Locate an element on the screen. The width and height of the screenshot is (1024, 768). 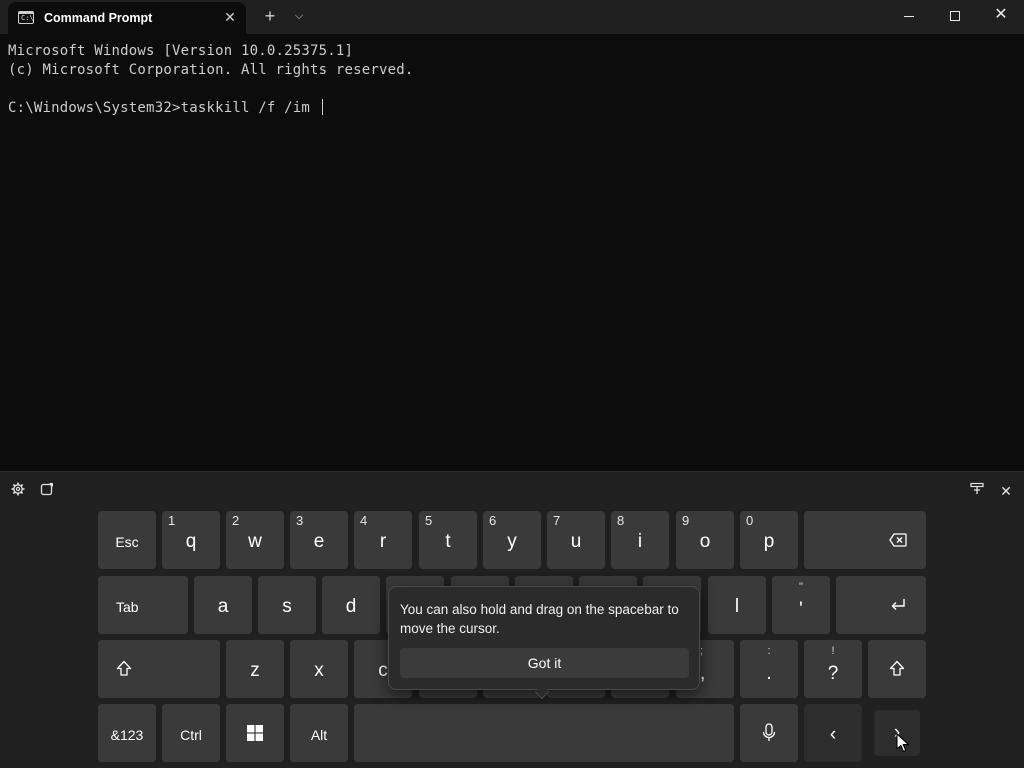
command-text: C:\Windows\System32>taskkill /f /im is located at coordinates (163, 108).